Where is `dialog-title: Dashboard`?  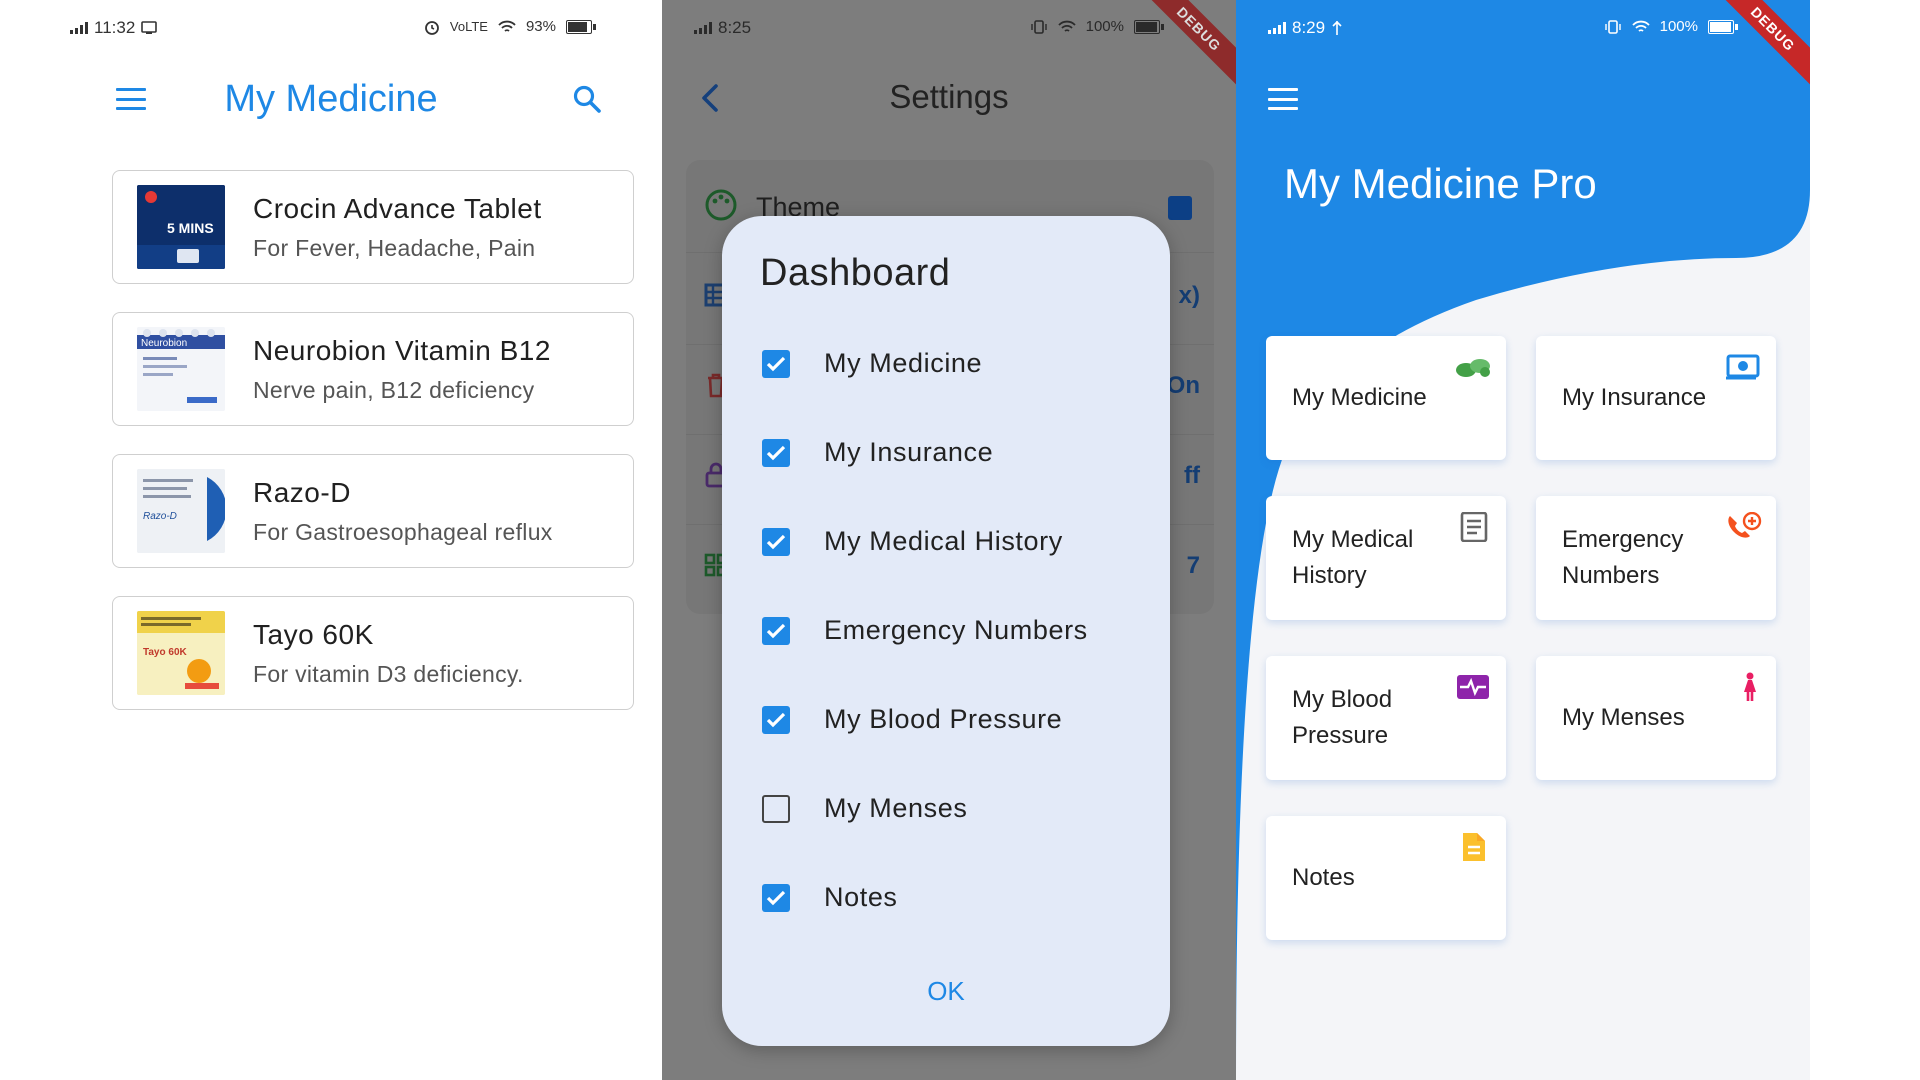
dialog-title: Dashboard is located at coordinates (855, 273).